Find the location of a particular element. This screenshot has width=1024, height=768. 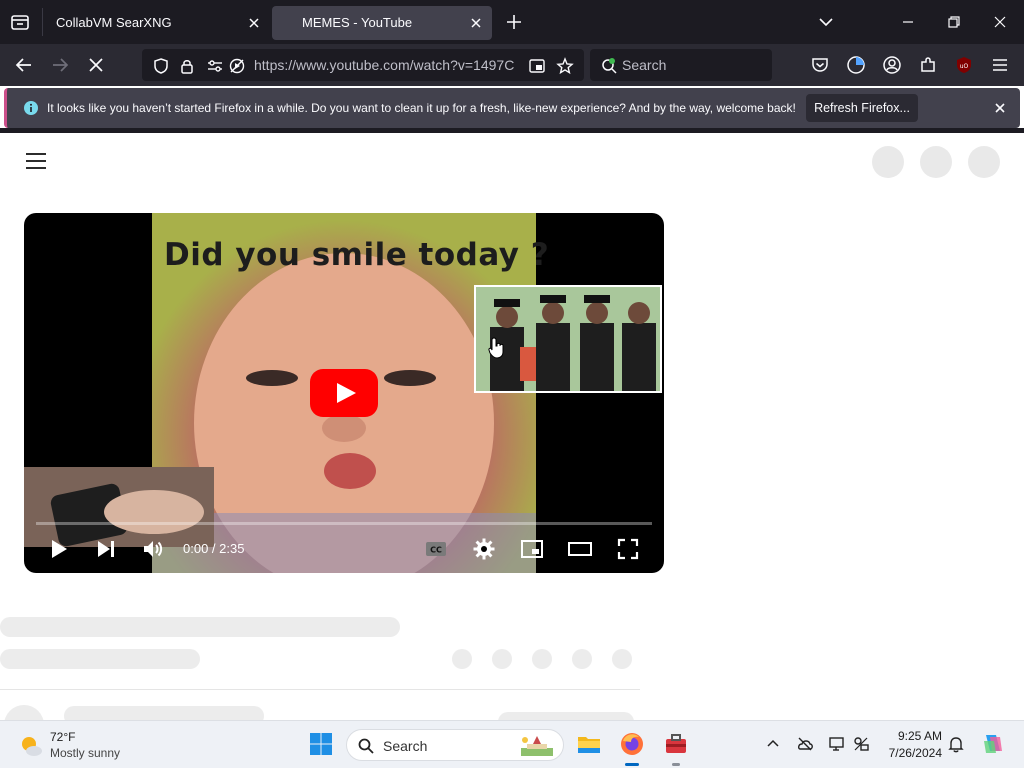

extensions-puzzle-icon is located at coordinates (928, 65).